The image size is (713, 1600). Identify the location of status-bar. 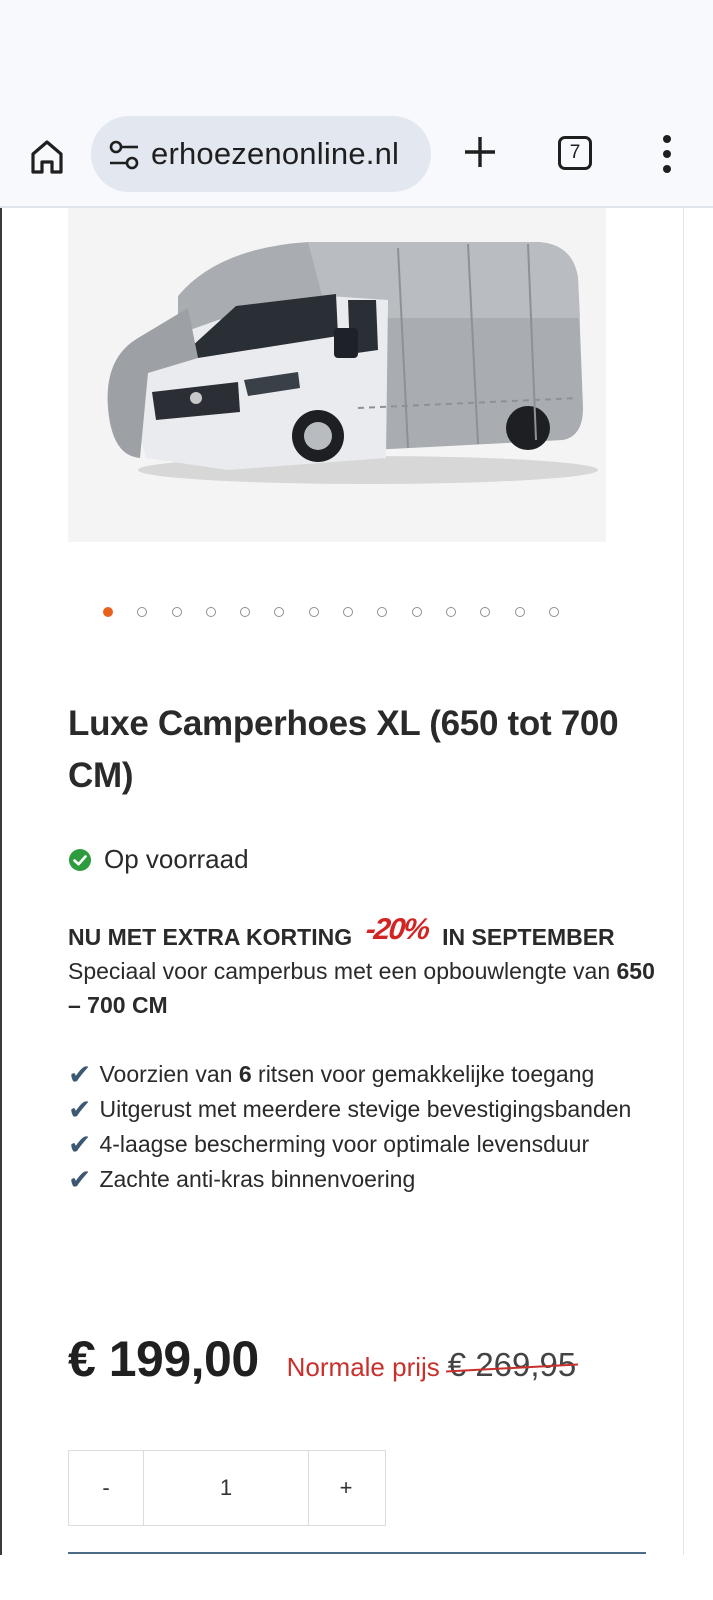
(356, 55).